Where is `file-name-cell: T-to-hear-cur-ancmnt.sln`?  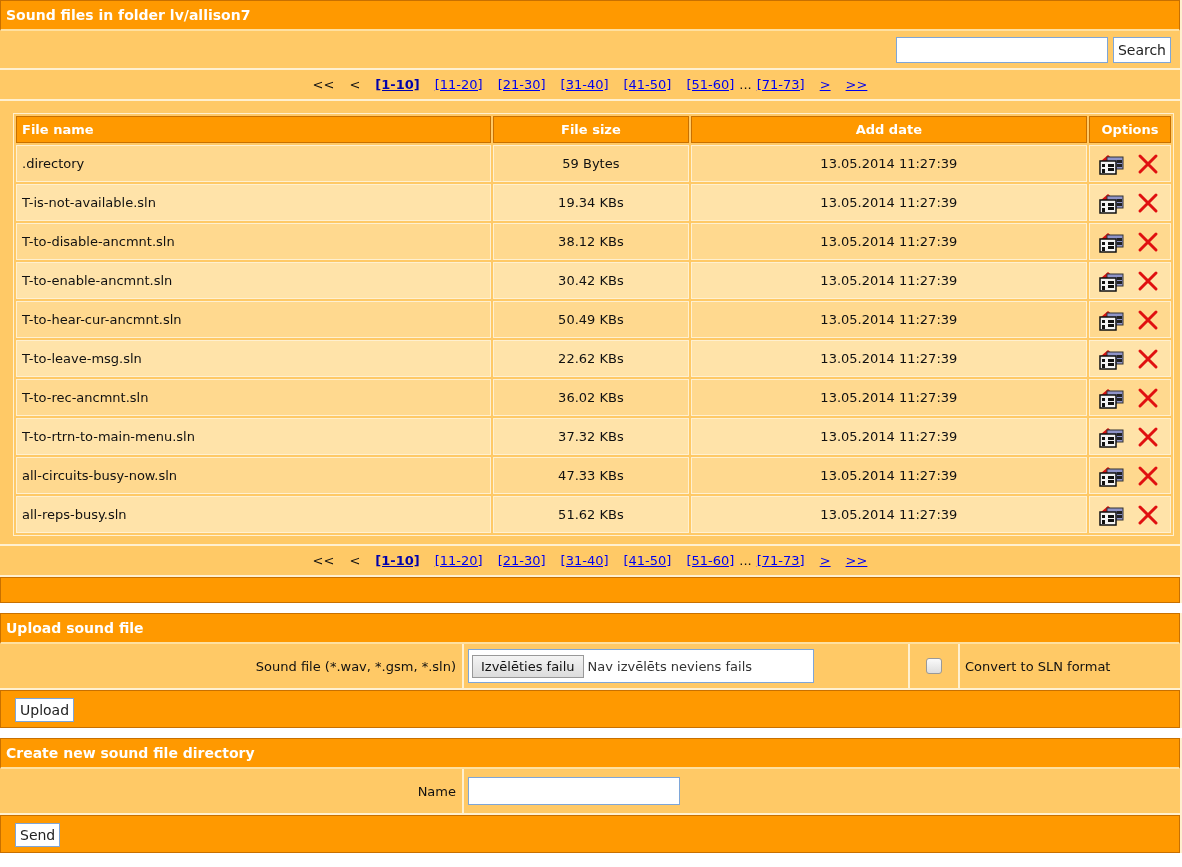 file-name-cell: T-to-hear-cur-ancmnt.sln is located at coordinates (254, 319).